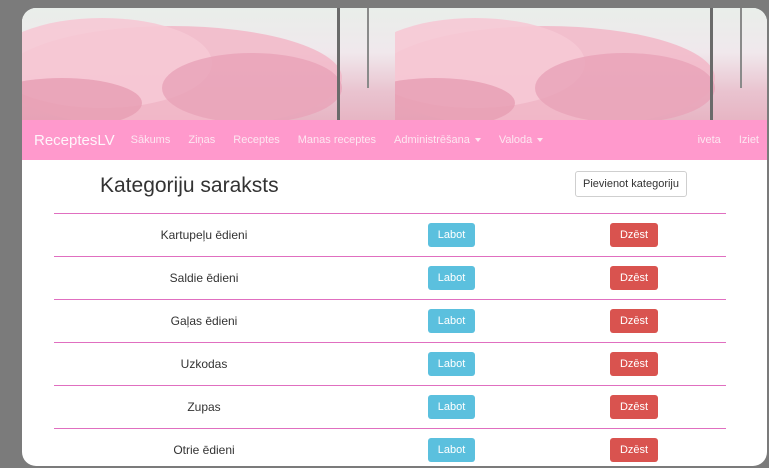 Image resolution: width=769 pixels, height=468 pixels. Describe the element at coordinates (337, 140) in the screenshot. I see `nav-item-my-recipes: Manas receptes` at that location.